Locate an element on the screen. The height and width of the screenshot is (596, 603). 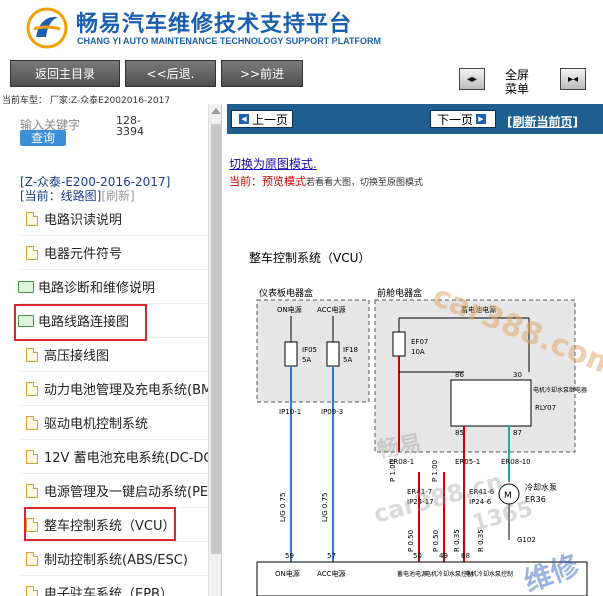
bottom-pump-control-2: 电机冷却水泵控制 is located at coordinates (489, 574).